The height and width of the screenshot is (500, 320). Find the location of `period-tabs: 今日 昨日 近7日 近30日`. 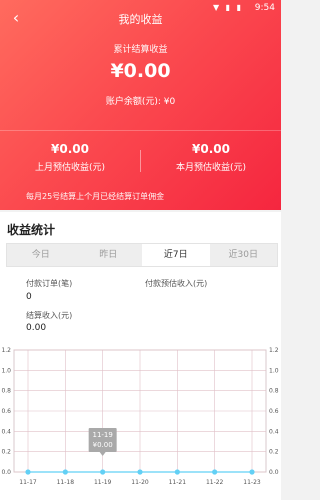

period-tabs: 今日 昨日 近7日 近30日 is located at coordinates (142, 255).